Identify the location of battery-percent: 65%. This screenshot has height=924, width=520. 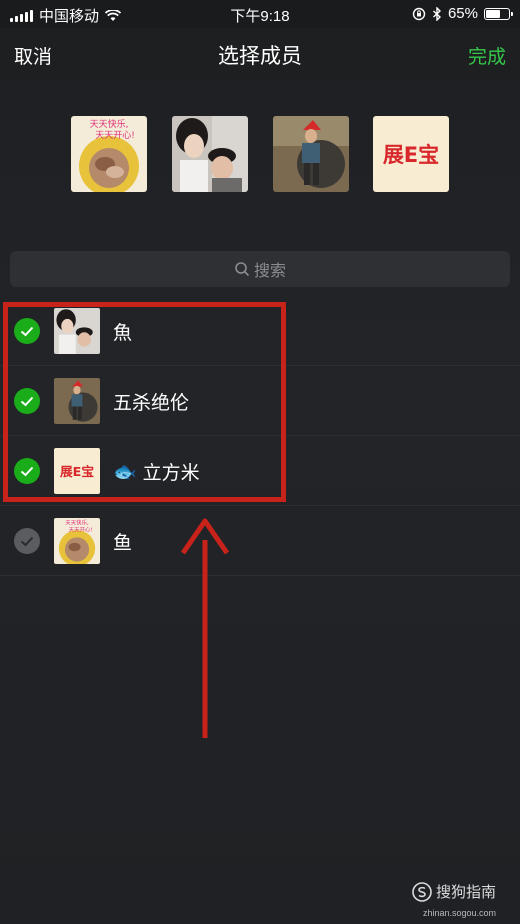
(462, 13).